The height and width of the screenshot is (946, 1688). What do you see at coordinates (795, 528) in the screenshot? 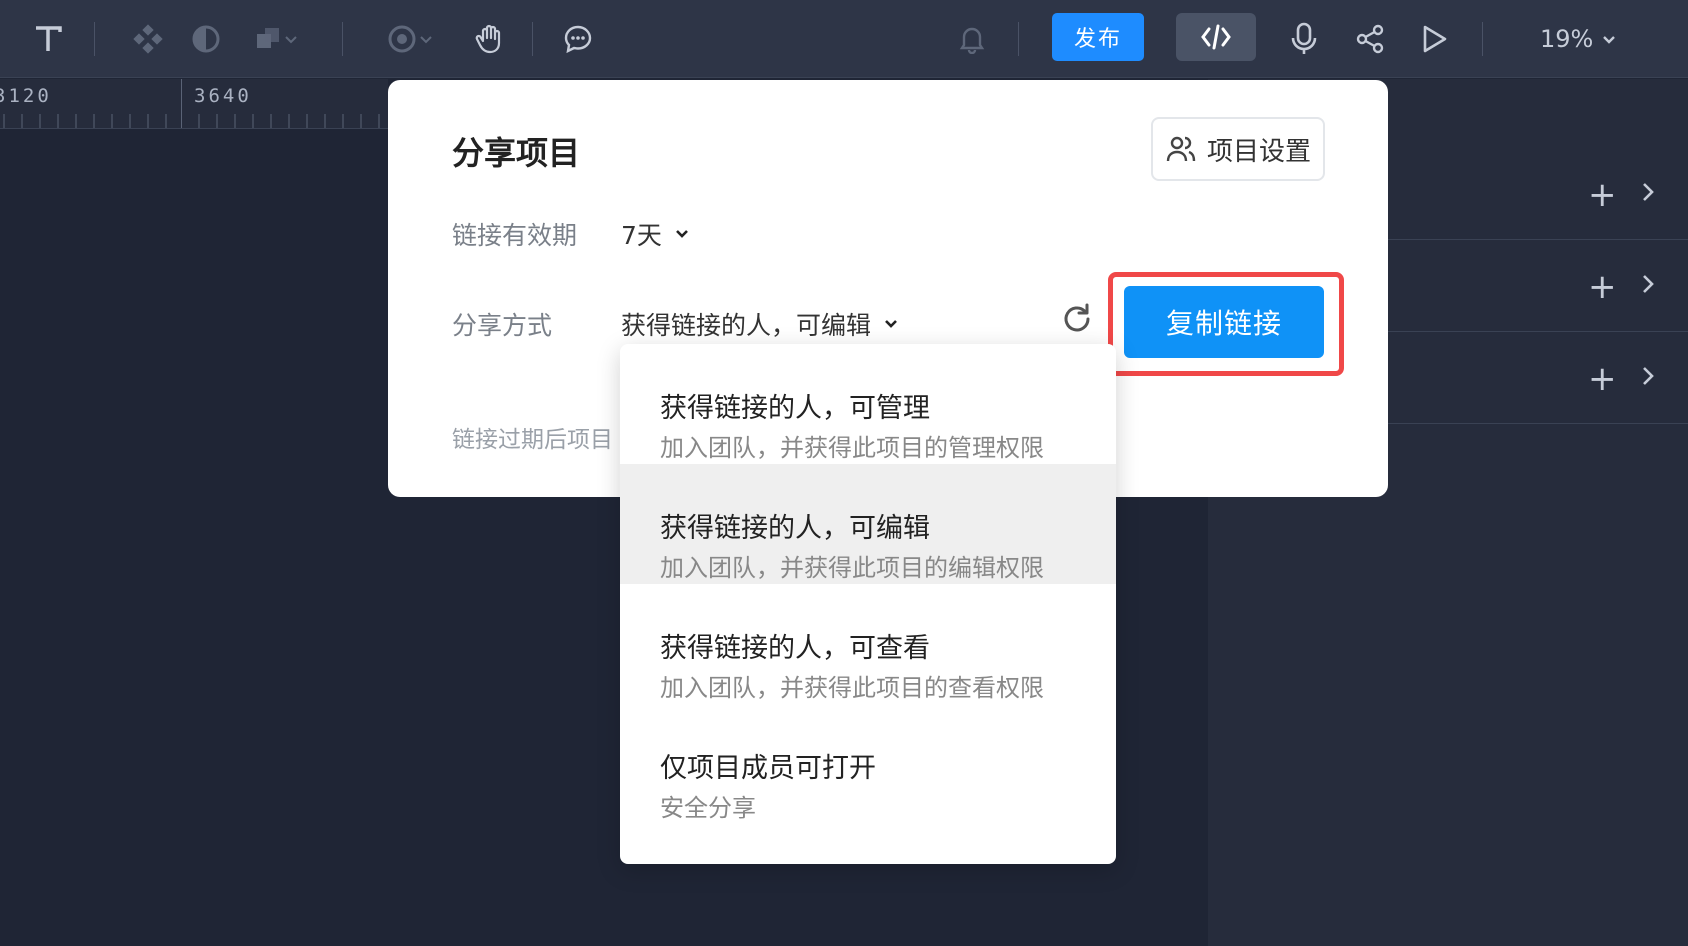
I see `option-title: 获得链接的人，可编辑` at bounding box center [795, 528].